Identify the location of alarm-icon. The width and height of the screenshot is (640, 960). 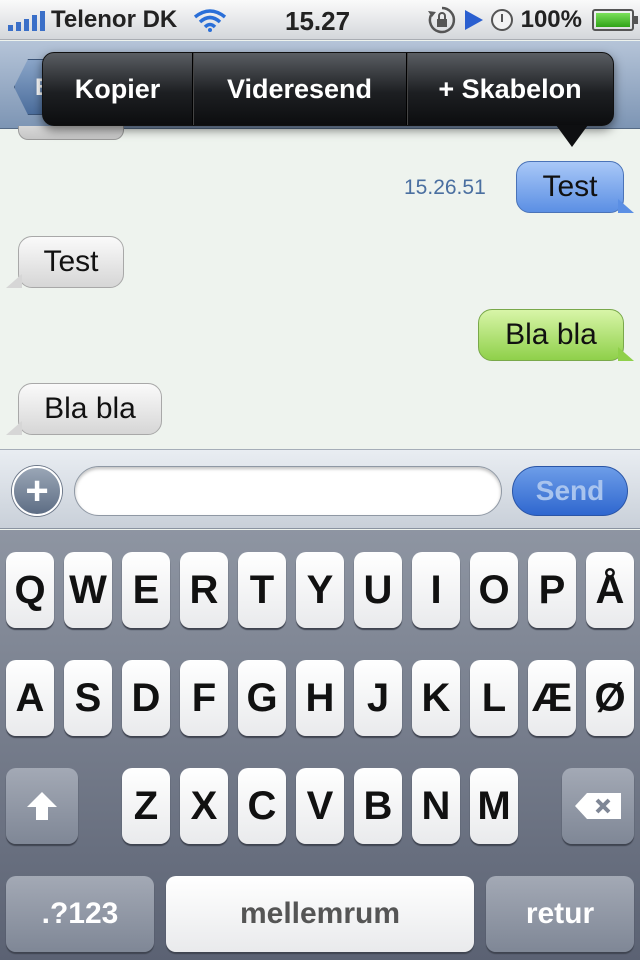
(501, 20).